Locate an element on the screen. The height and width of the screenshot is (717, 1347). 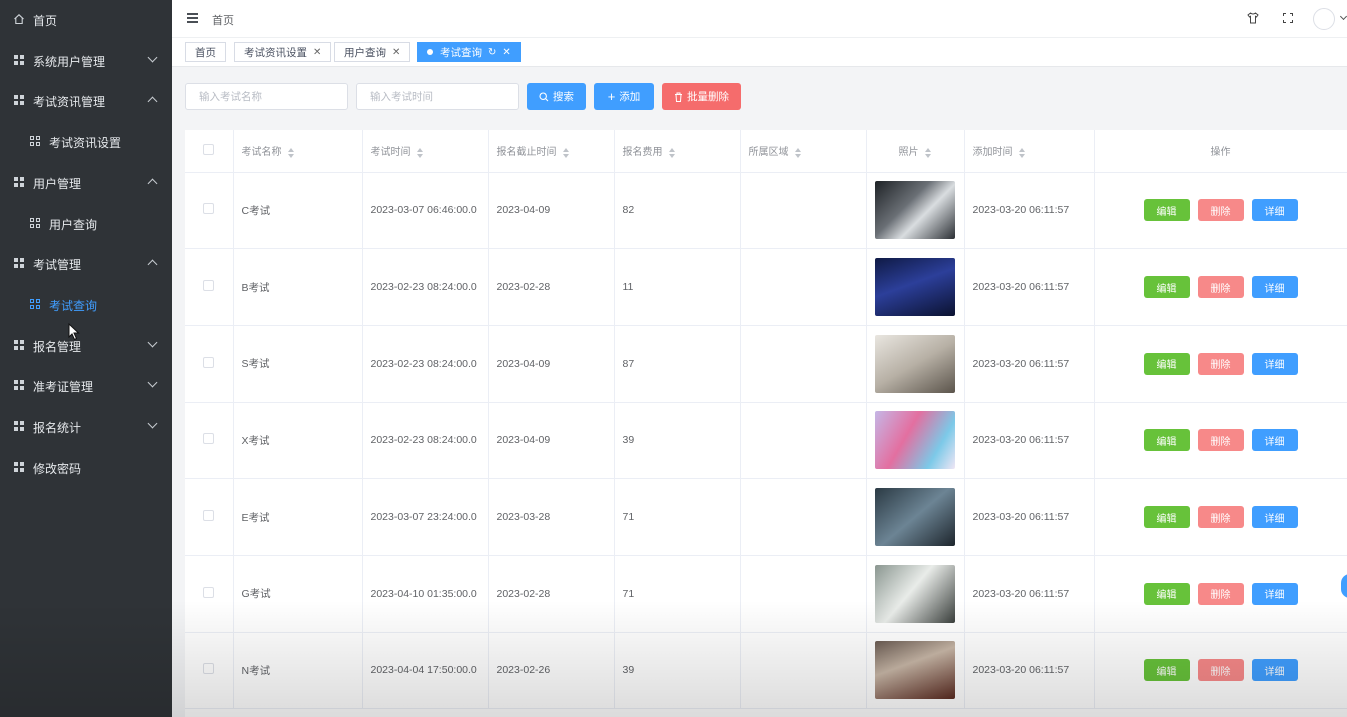
cell-exam-name: B考试 is located at coordinates (298, 287).